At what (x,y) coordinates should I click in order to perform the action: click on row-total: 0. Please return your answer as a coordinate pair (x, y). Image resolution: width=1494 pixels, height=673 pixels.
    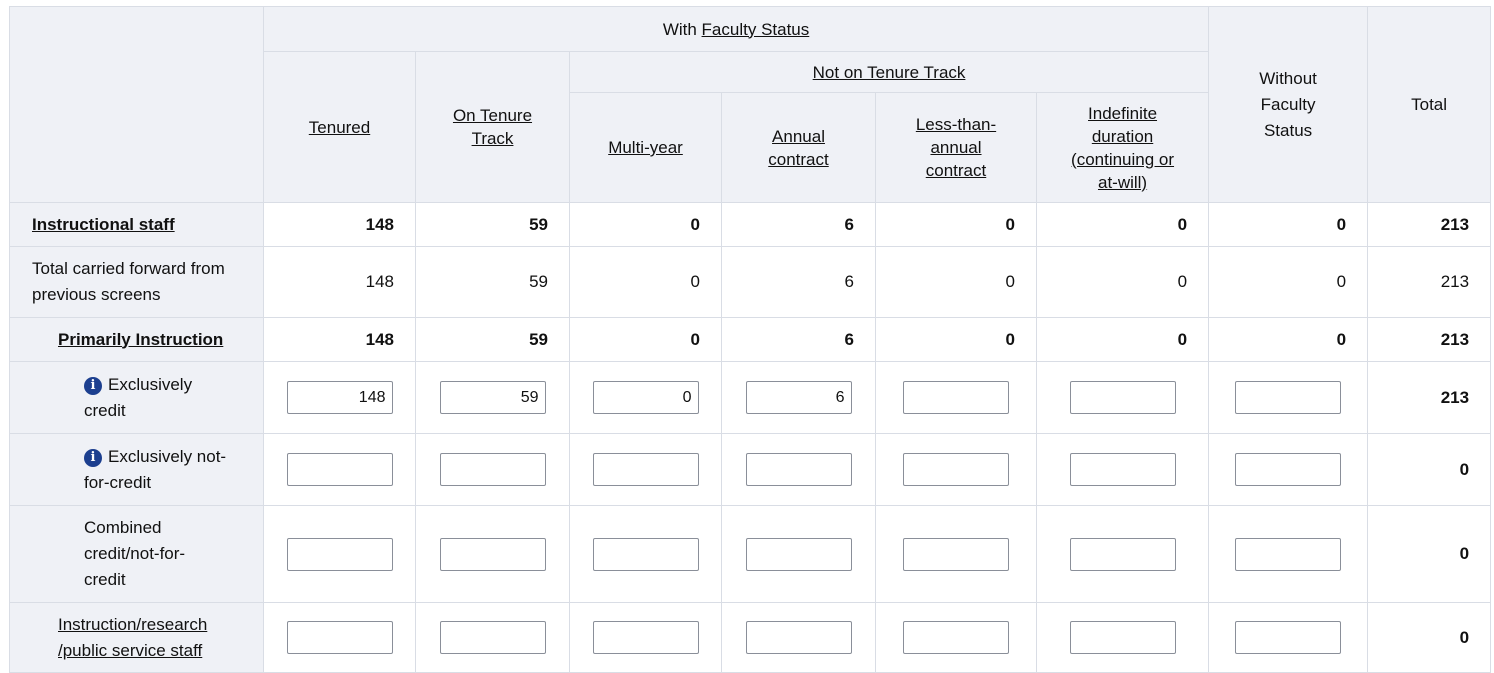
    Looking at the image, I should click on (1429, 554).